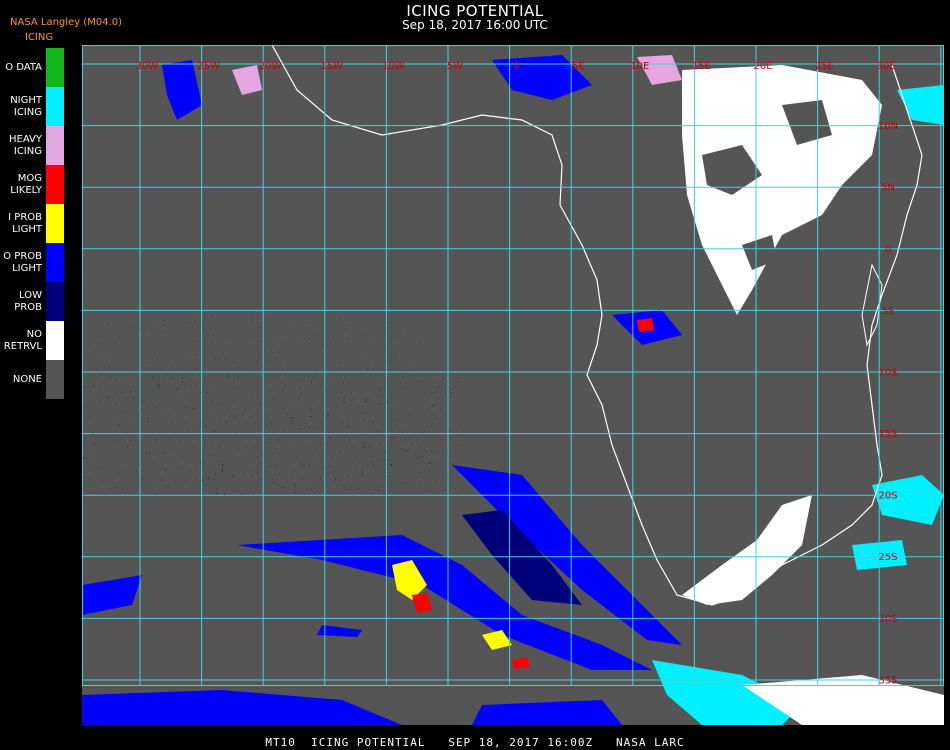 The width and height of the screenshot is (950, 750). I want to click on longitude-label: 30E, so click(886, 66).